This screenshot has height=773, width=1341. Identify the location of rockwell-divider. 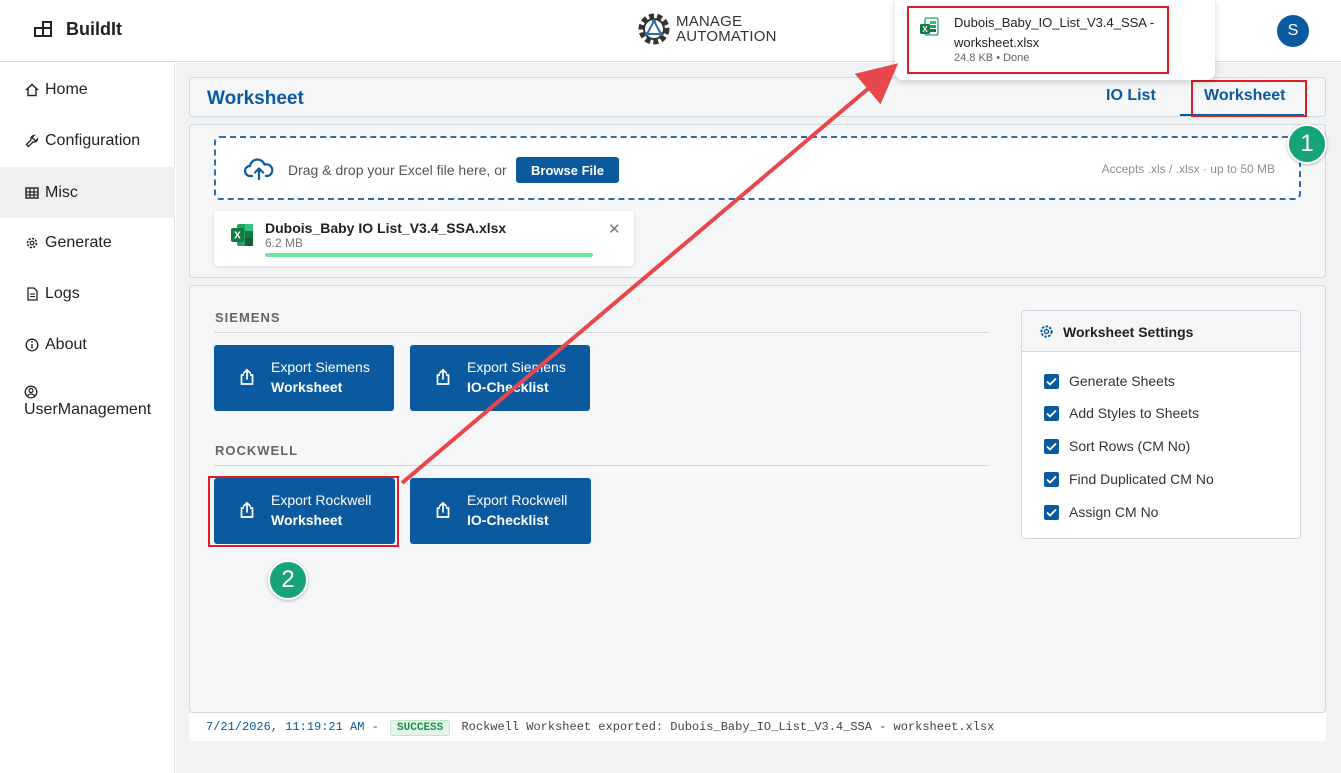
(601, 465).